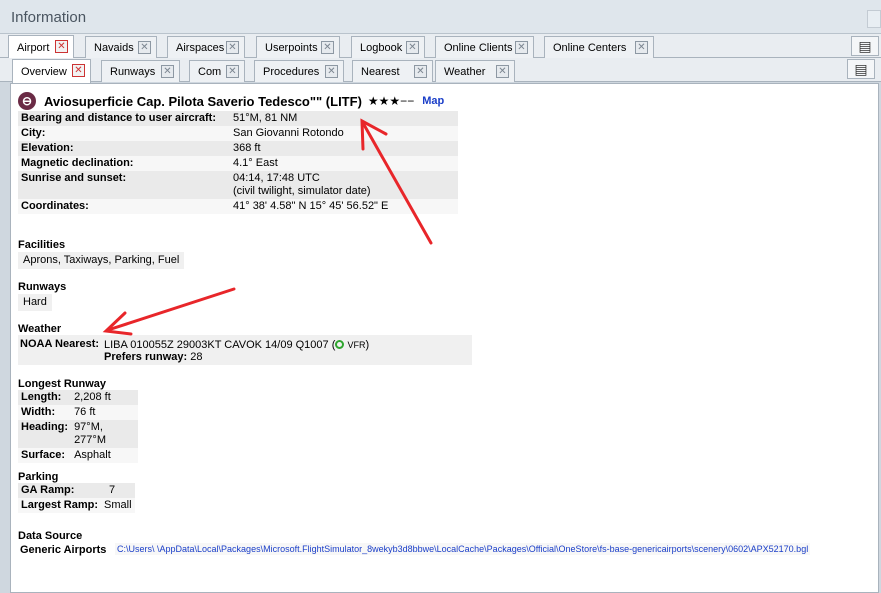 The image size is (881, 593). I want to click on longest-runway-heading: Longest Runway, so click(62, 384).